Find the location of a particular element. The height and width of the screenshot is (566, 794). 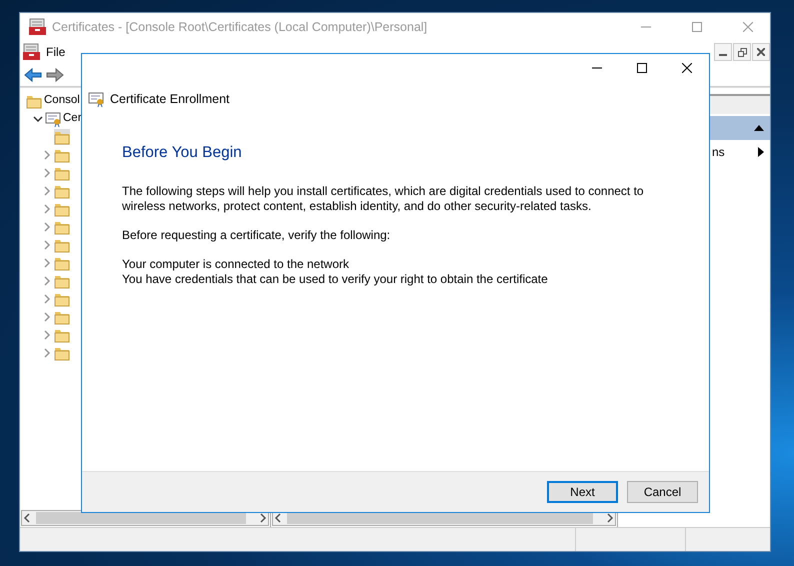

collapse-triangle-icon is located at coordinates (759, 128).